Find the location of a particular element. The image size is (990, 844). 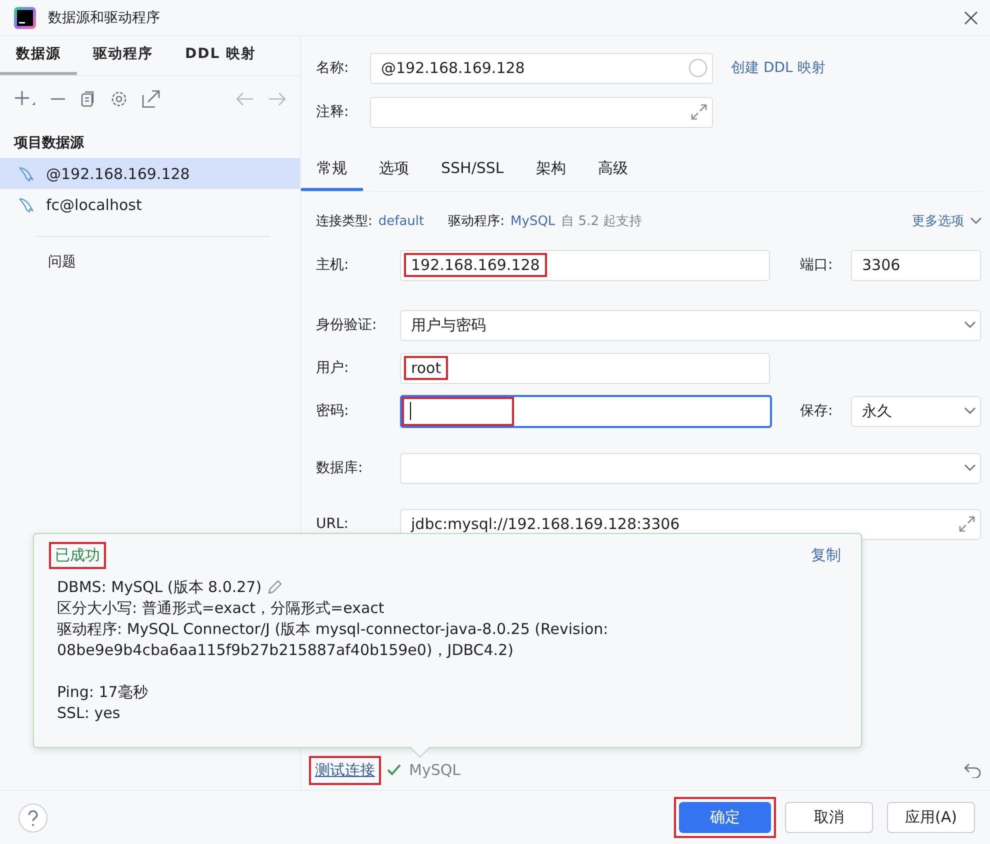

sidebar-tab: 驱动程序 is located at coordinates (123, 55).